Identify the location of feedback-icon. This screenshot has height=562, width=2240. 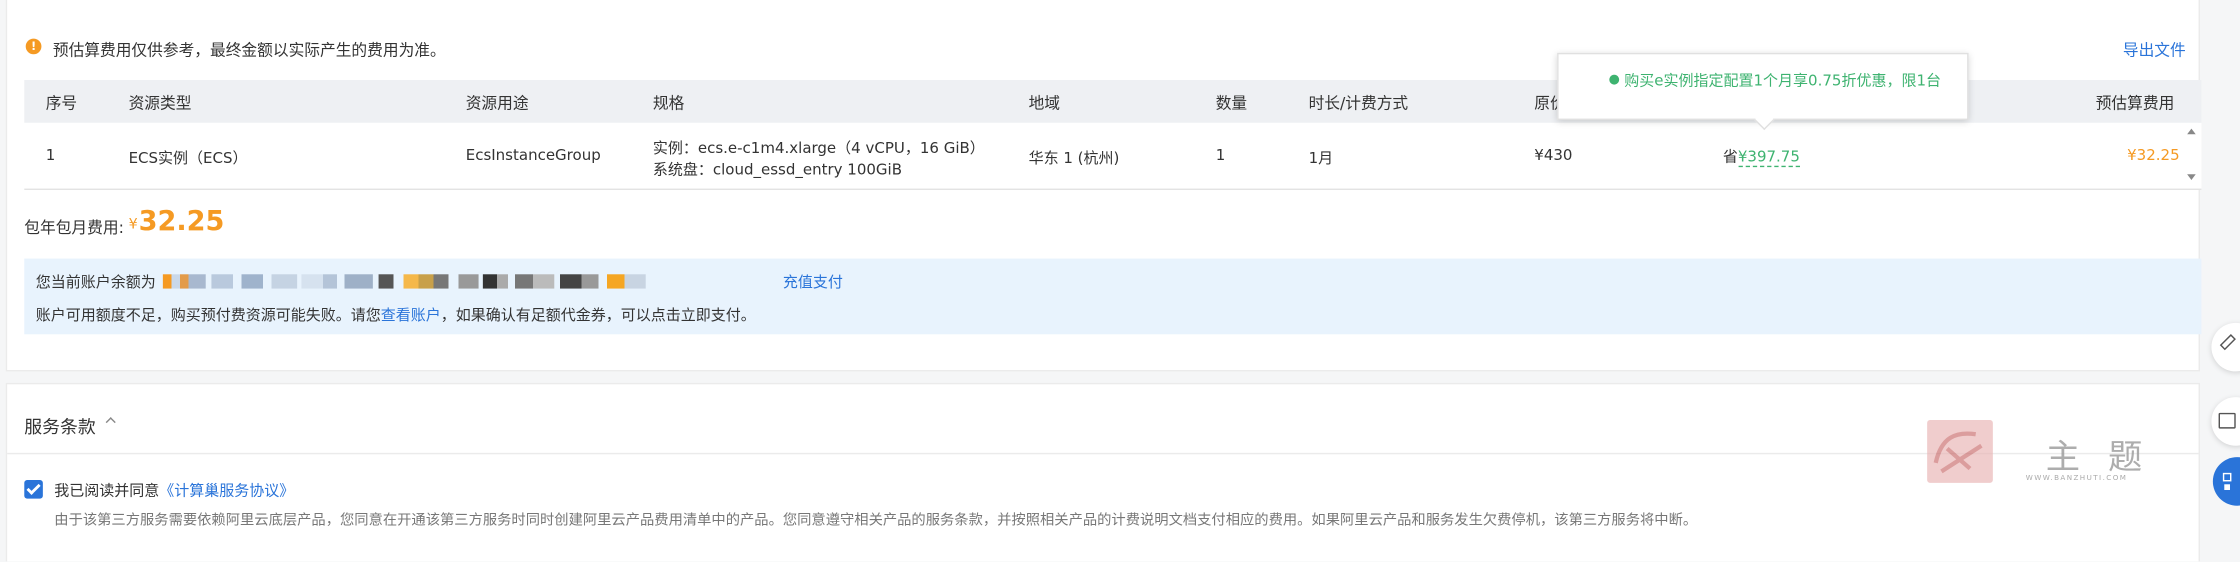
(2227, 420).